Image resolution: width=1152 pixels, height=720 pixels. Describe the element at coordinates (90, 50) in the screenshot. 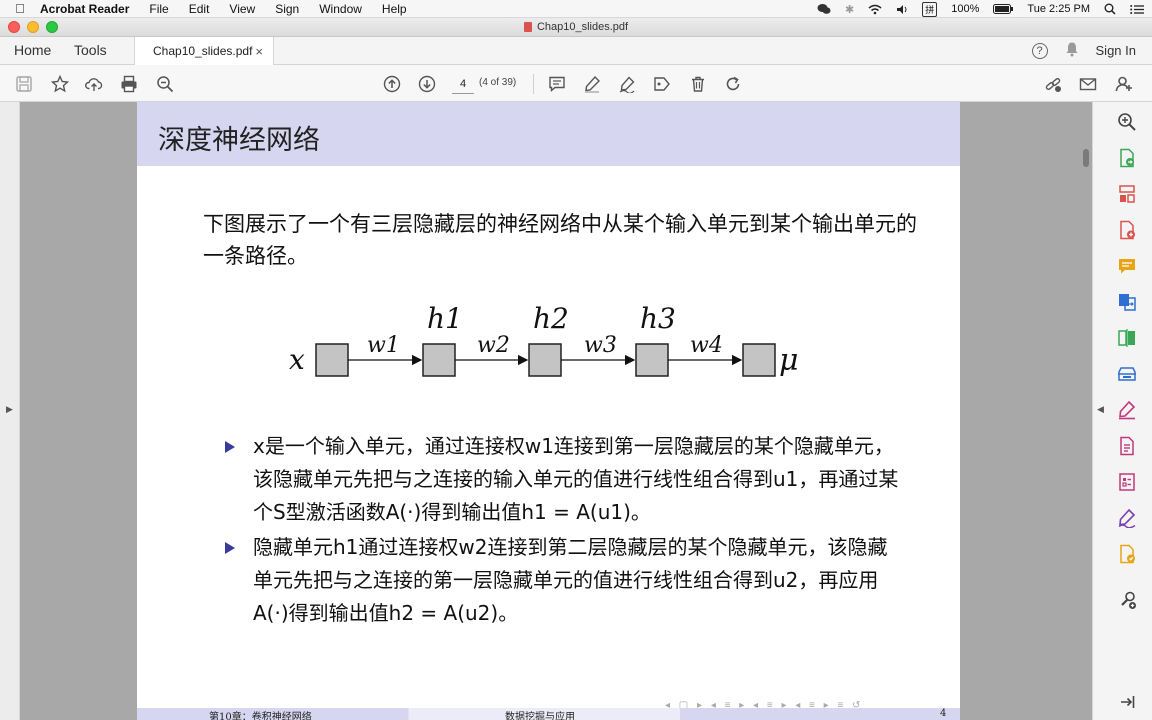

I see `tab-tools: Tools` at that location.